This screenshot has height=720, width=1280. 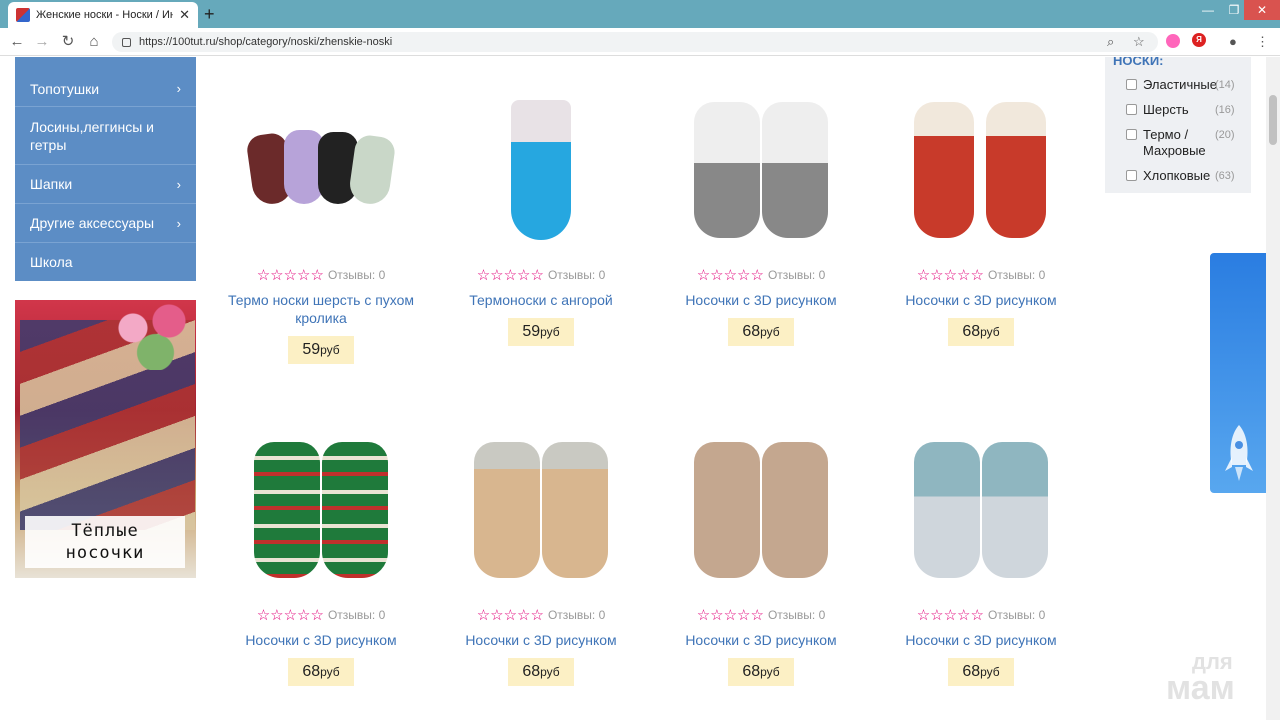 I want to click on menu-icon: ⋮, so click(x=1262, y=42).